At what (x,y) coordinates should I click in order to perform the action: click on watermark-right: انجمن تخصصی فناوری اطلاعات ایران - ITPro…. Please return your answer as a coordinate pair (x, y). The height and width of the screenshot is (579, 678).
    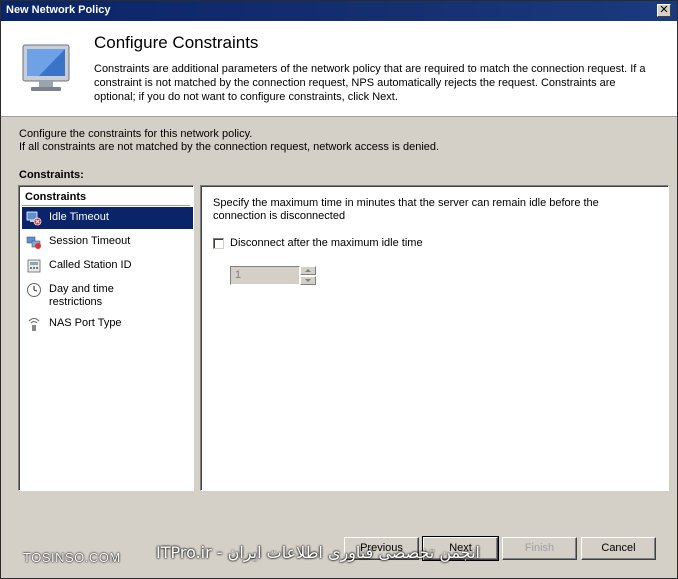
    Looking at the image, I should click on (318, 552).